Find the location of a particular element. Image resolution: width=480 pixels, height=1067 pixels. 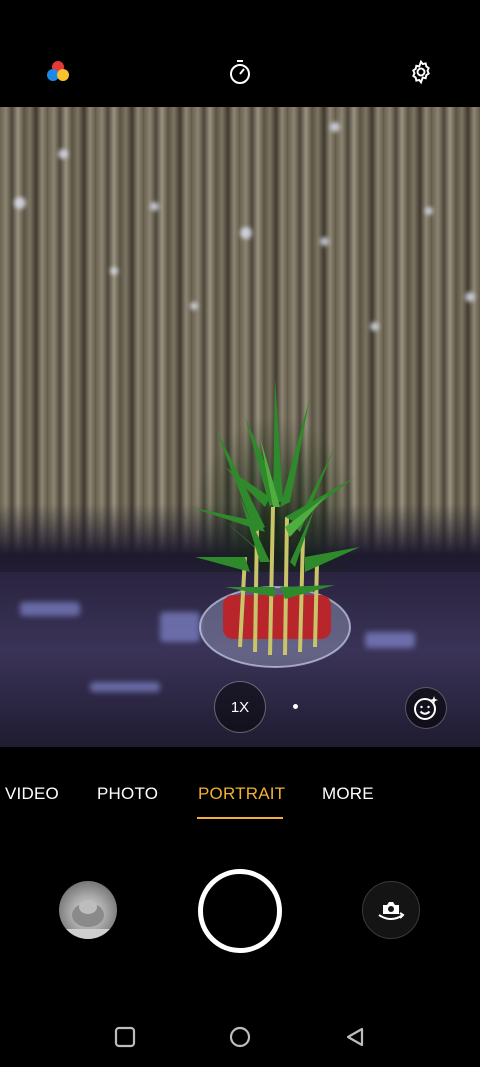

system-navigation-bar is located at coordinates (240, 1037).